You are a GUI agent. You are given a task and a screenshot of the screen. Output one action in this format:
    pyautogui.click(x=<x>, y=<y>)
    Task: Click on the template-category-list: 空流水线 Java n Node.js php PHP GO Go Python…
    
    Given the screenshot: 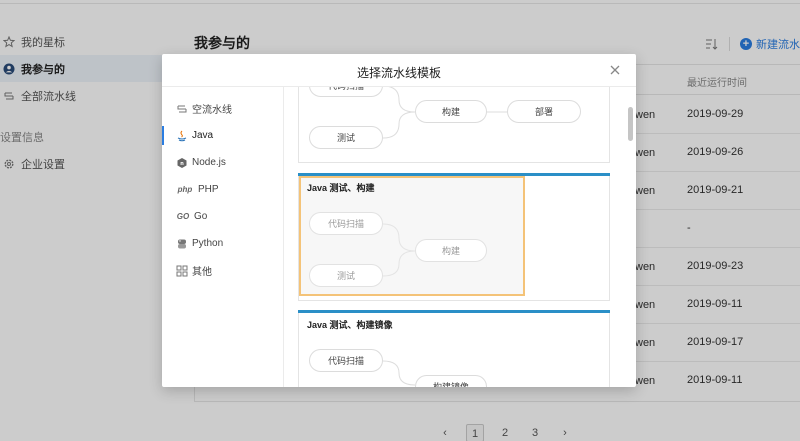 What is the action you would take?
    pyautogui.click(x=223, y=237)
    